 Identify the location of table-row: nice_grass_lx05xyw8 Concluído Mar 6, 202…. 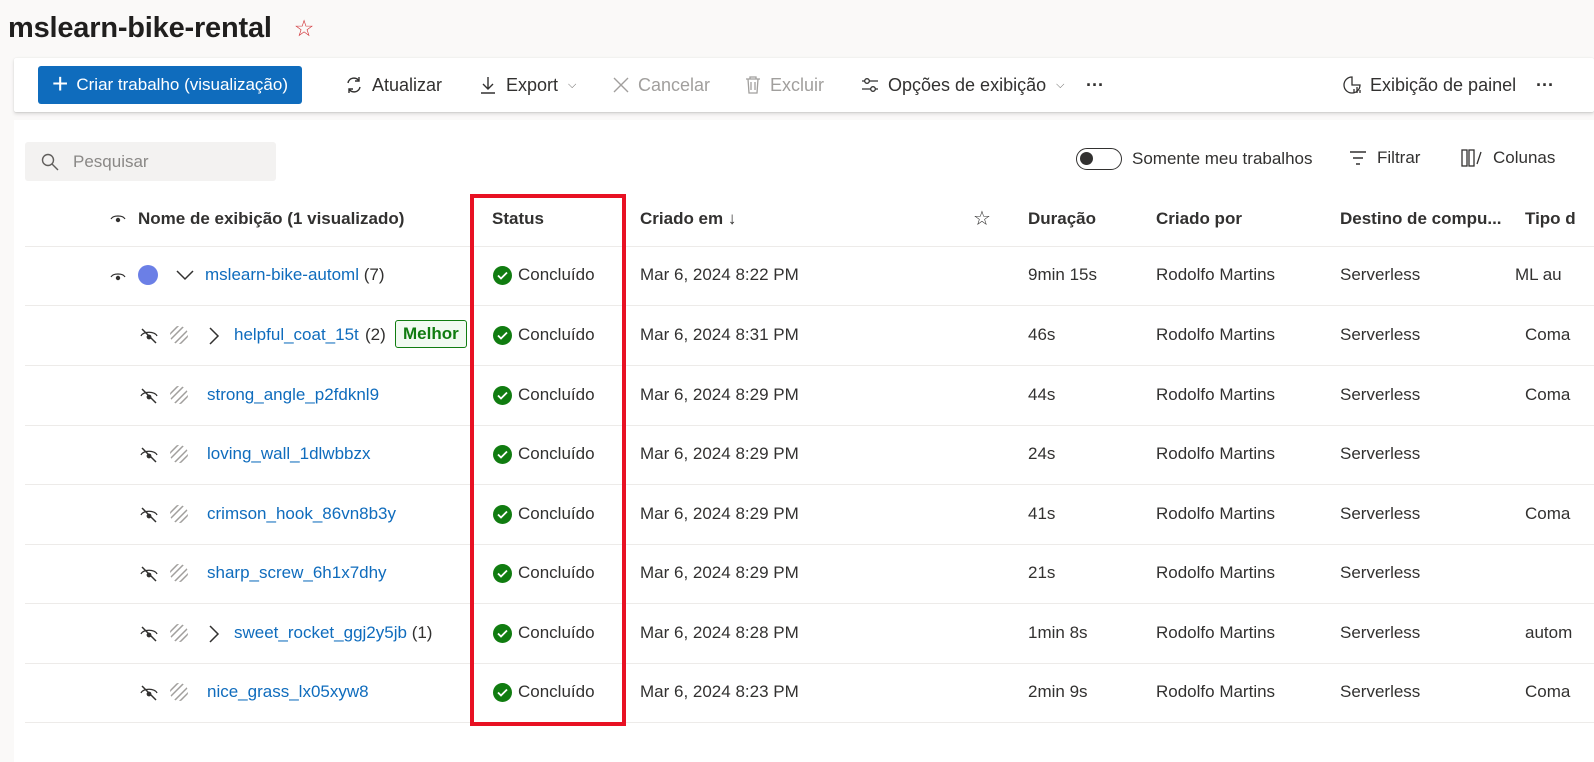
(809, 693).